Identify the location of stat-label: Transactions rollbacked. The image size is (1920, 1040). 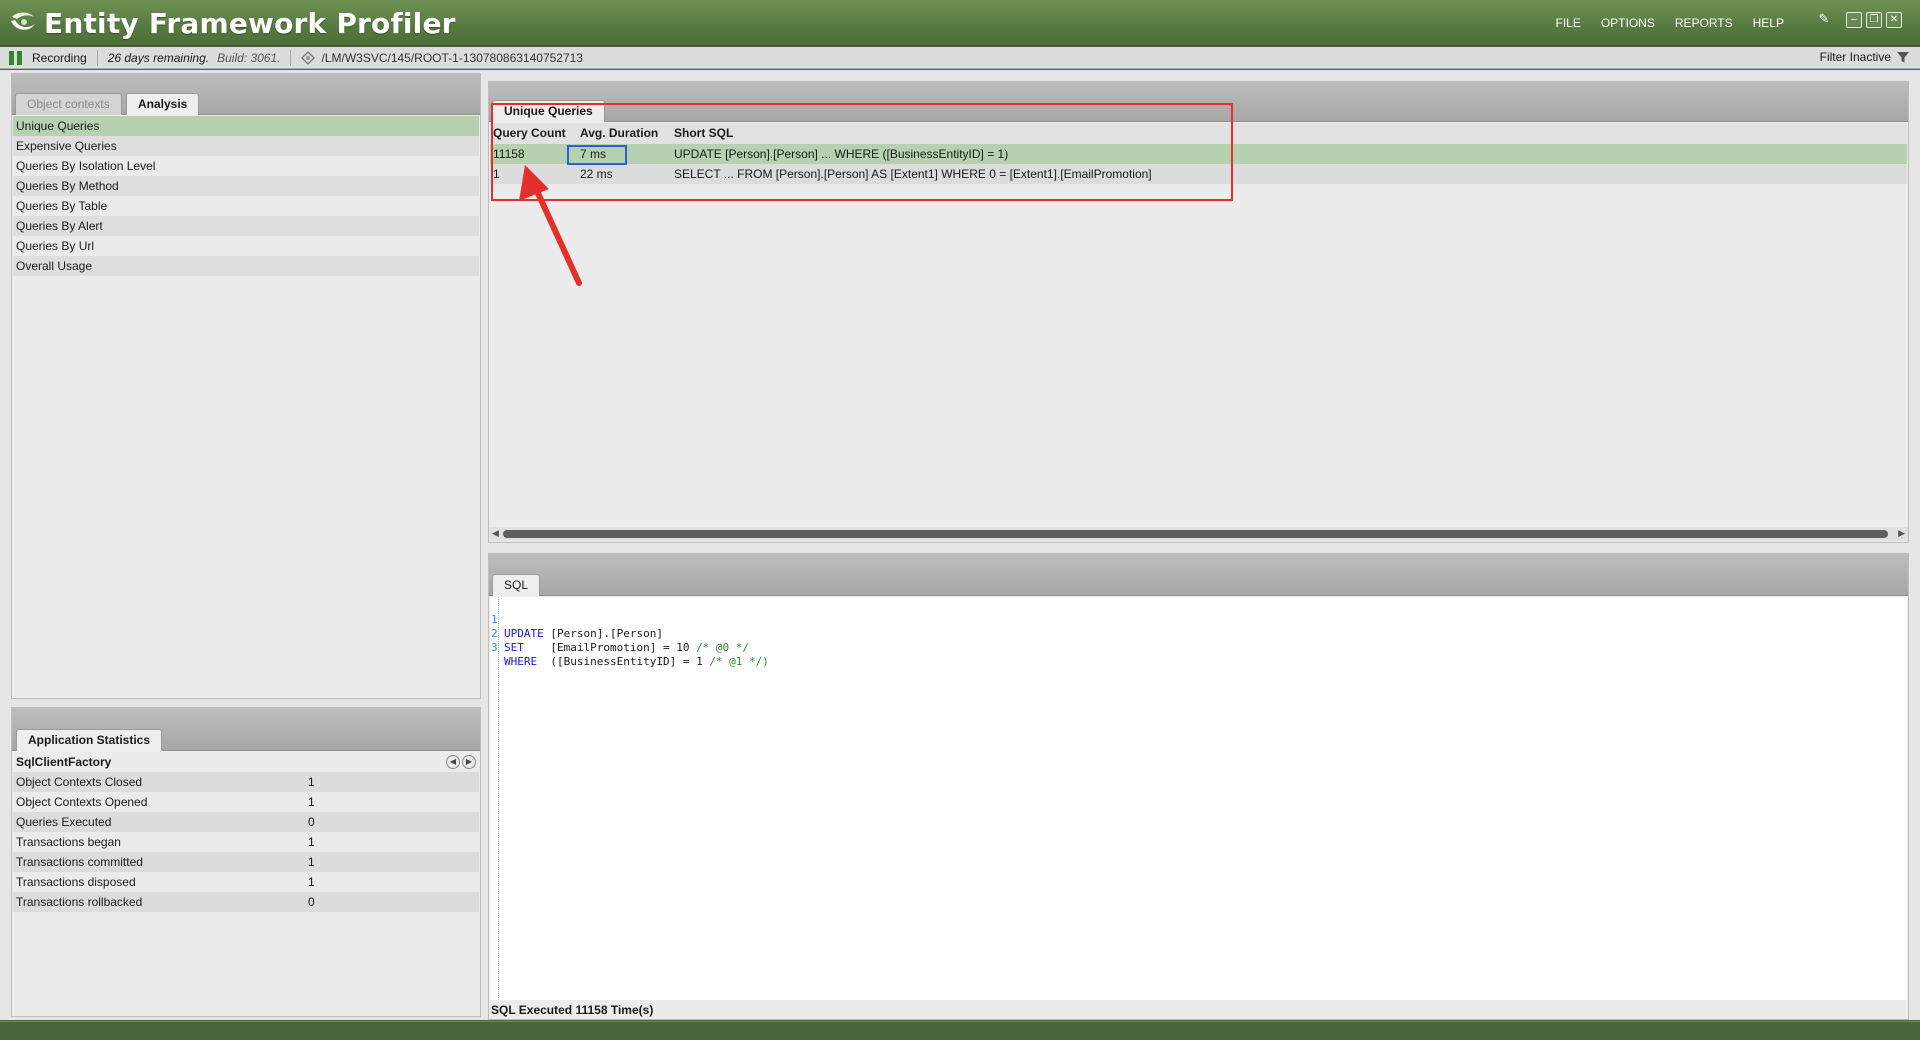
(79, 902).